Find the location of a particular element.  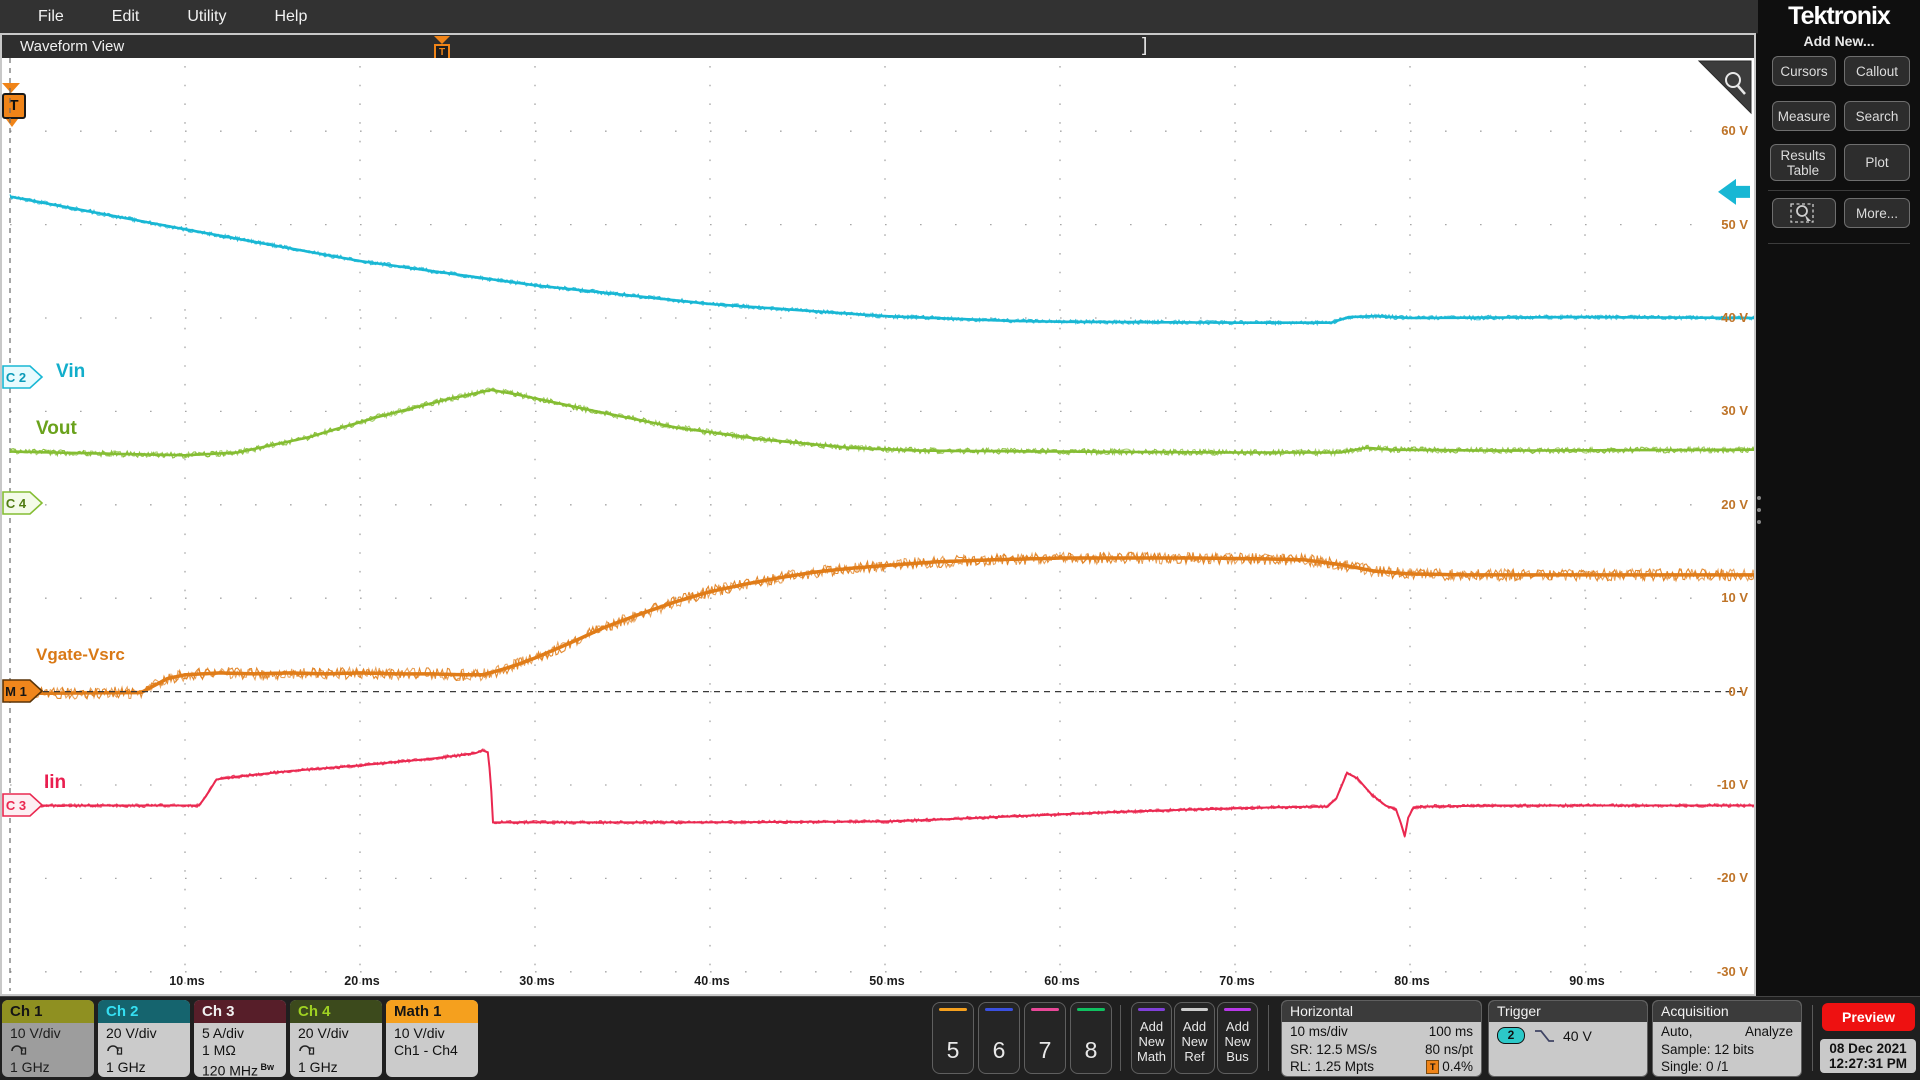

svg-text: C 3 is located at coordinates (16, 805).